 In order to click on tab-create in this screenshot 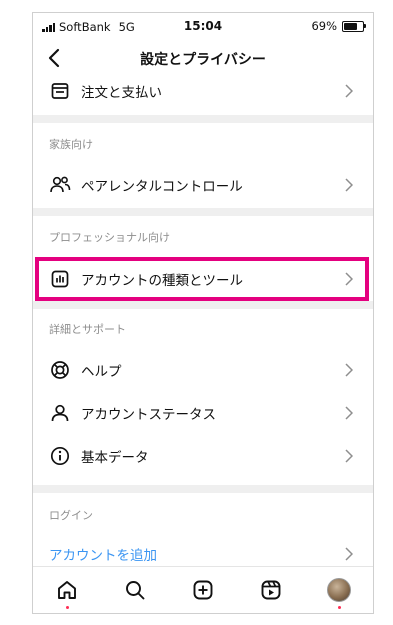, I will do `click(203, 590)`.